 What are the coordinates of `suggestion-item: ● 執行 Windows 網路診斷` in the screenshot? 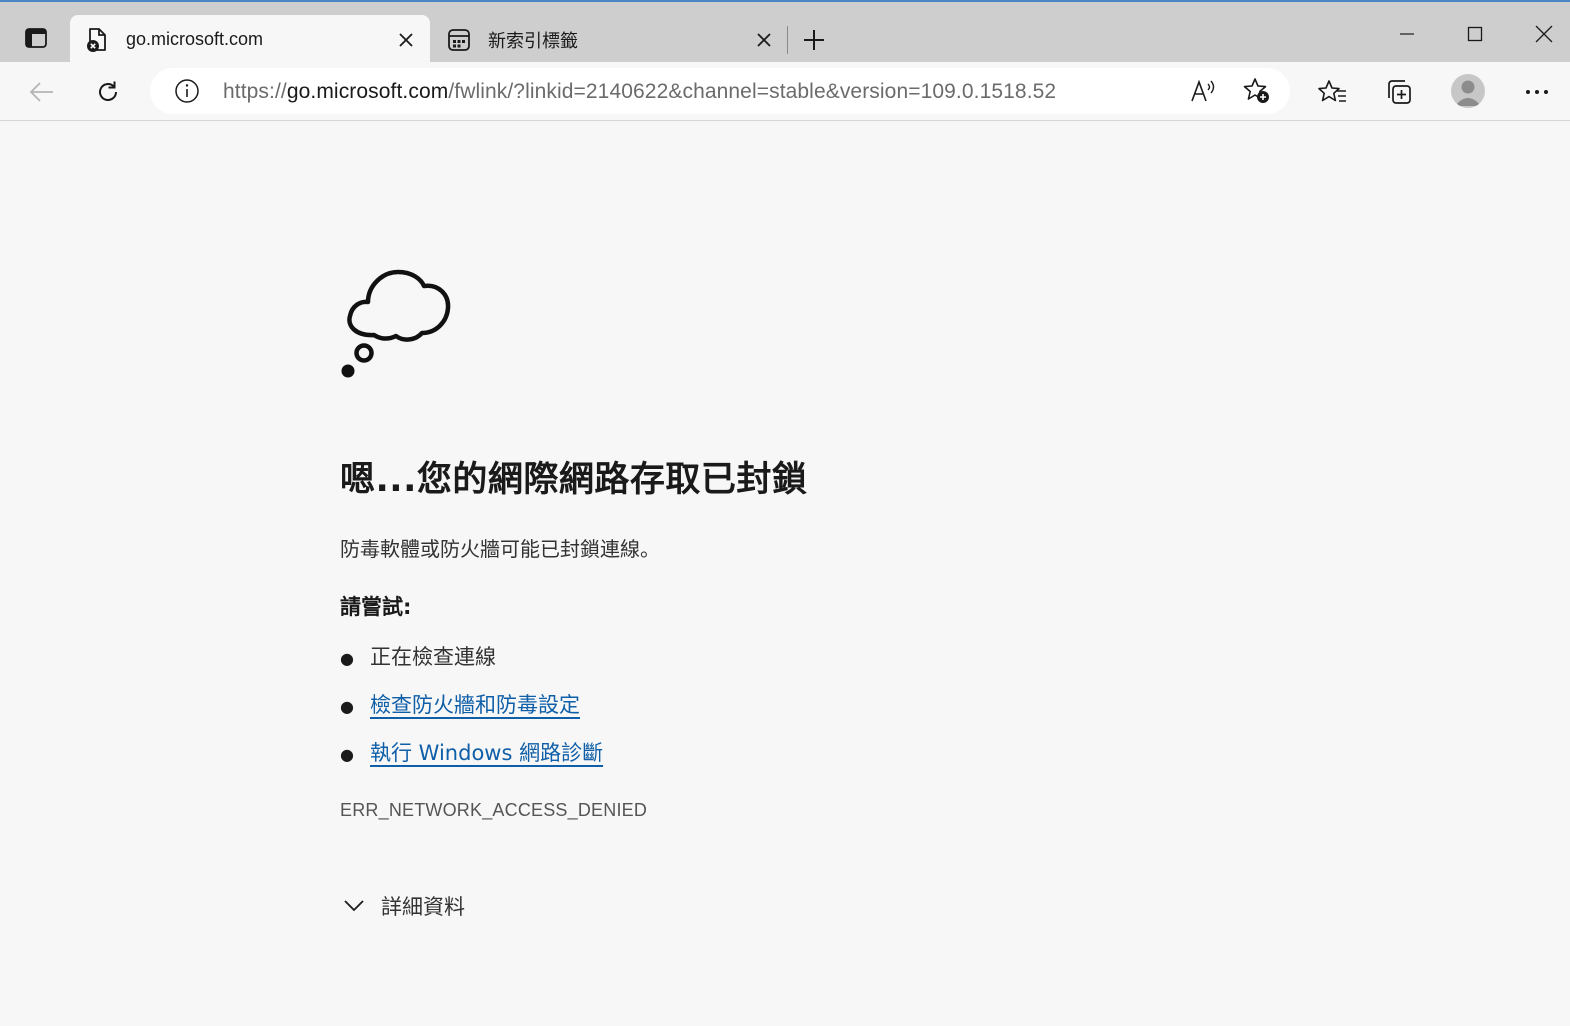 It's located at (471, 752).